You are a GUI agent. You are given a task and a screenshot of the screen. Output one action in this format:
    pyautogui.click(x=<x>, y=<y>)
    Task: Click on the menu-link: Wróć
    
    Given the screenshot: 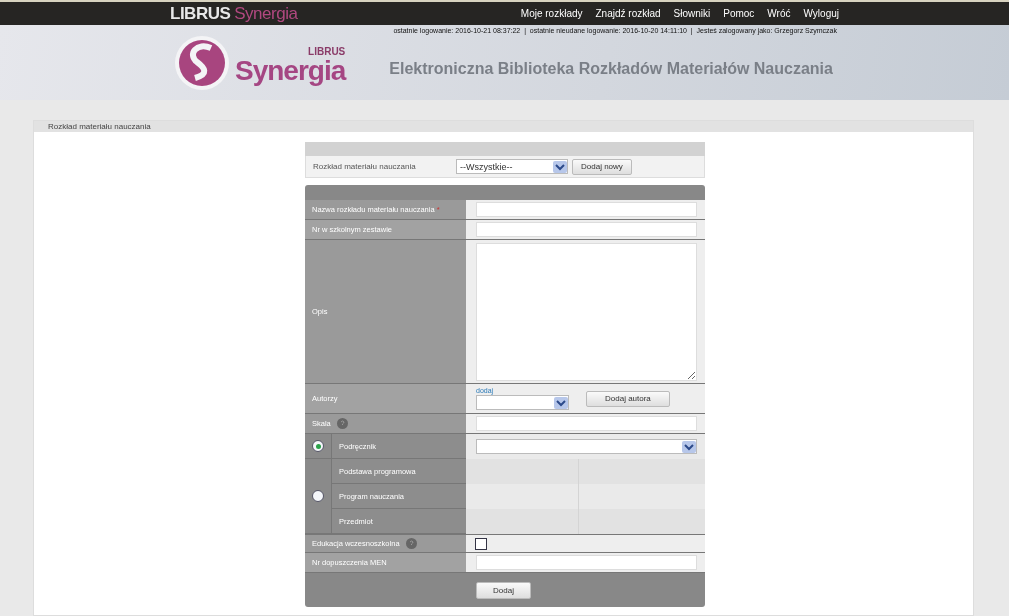 What is the action you would take?
    pyautogui.click(x=779, y=13)
    